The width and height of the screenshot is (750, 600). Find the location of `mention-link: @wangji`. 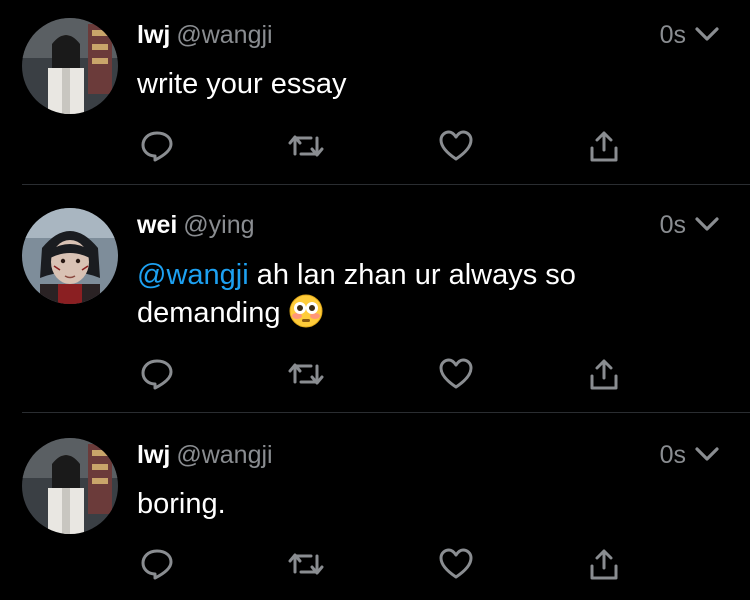

mention-link: @wangji is located at coordinates (193, 275).